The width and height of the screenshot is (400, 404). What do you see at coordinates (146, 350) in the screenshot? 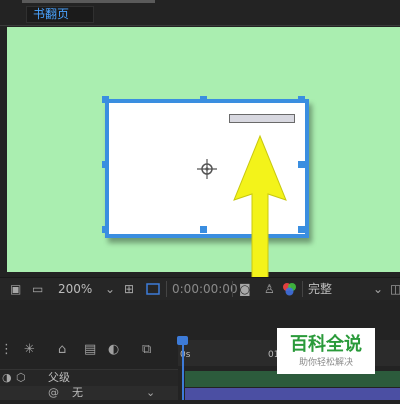
I see `graph-editor-icon: ⧉` at bounding box center [146, 350].